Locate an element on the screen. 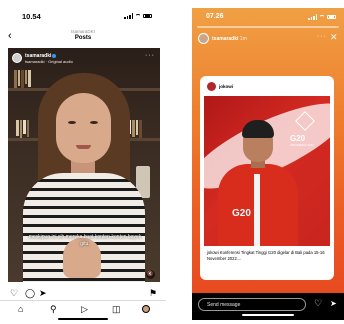 The image size is (344, 324). header-username: tsamaraDKI is located at coordinates (83, 31).